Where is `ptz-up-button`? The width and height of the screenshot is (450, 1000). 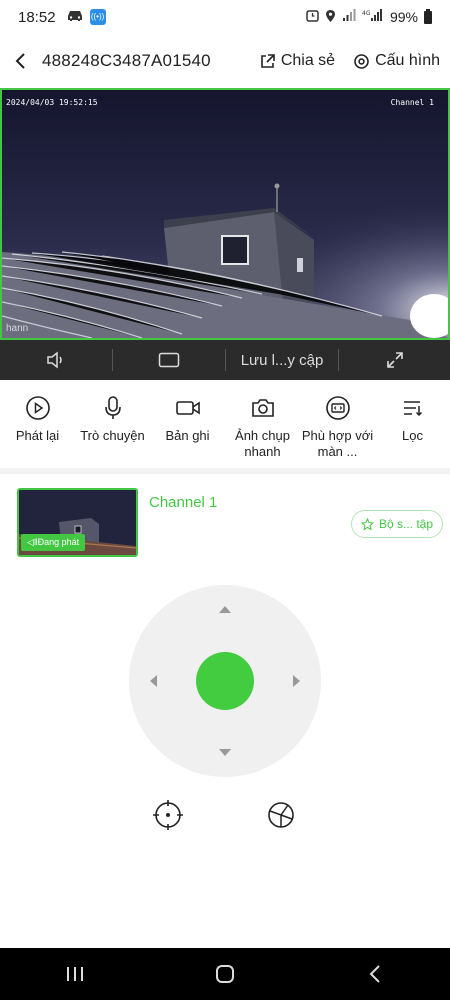 ptz-up-button is located at coordinates (225, 609).